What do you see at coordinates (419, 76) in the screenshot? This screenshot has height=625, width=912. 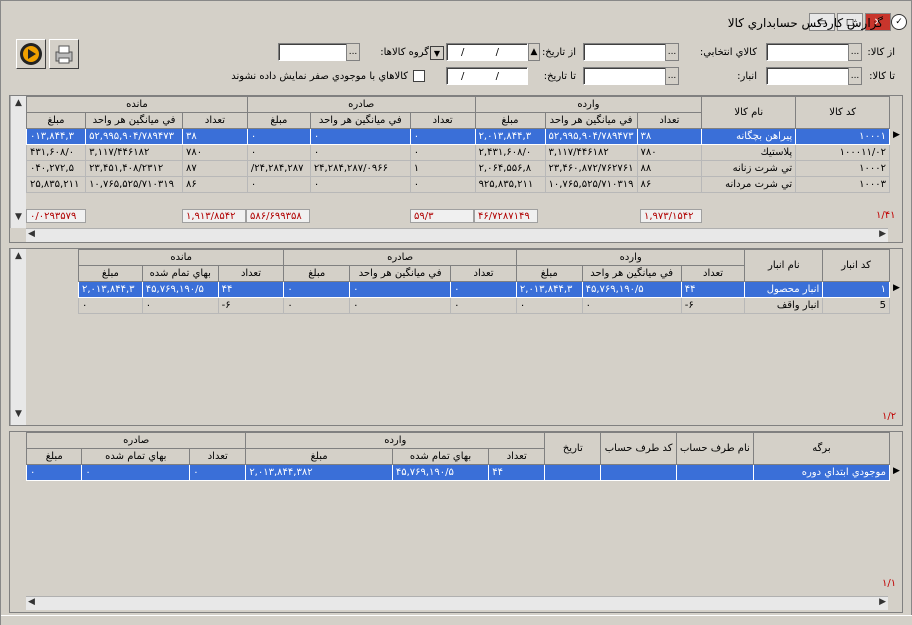 I see `zero-stock-checkbox` at bounding box center [419, 76].